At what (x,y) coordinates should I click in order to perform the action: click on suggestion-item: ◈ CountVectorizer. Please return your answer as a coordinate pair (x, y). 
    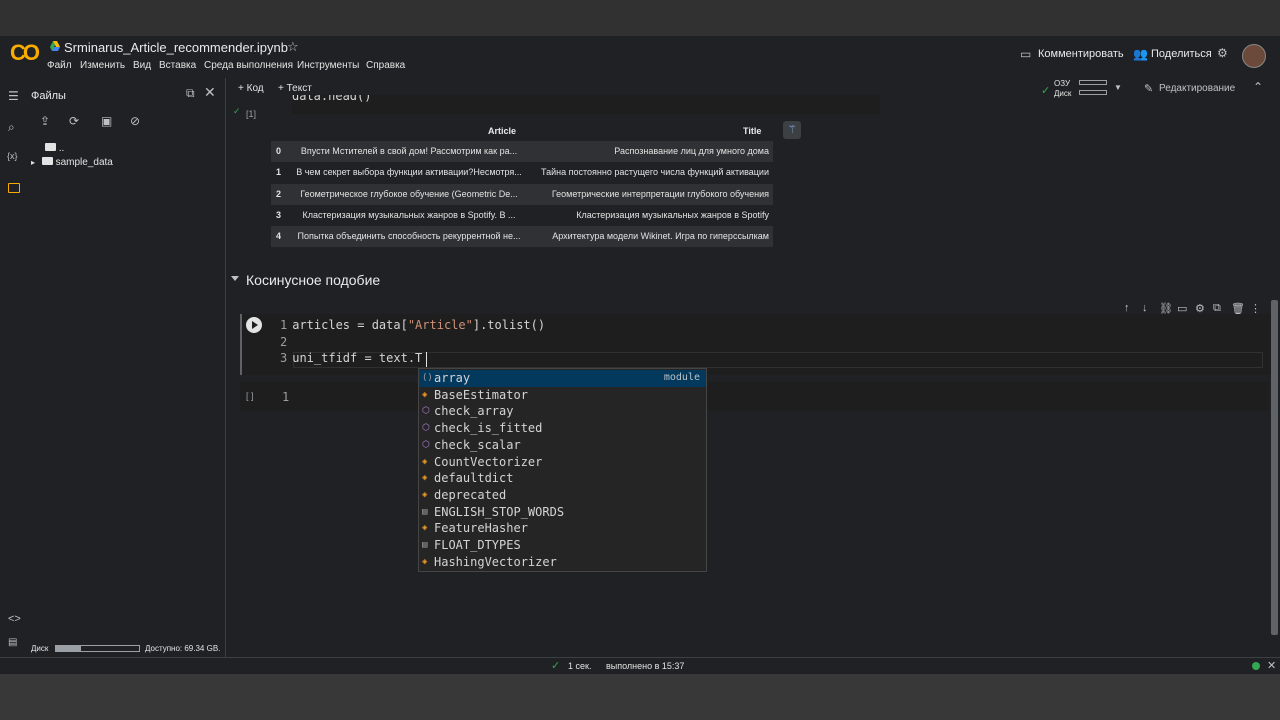
    Looking at the image, I should click on (562, 462).